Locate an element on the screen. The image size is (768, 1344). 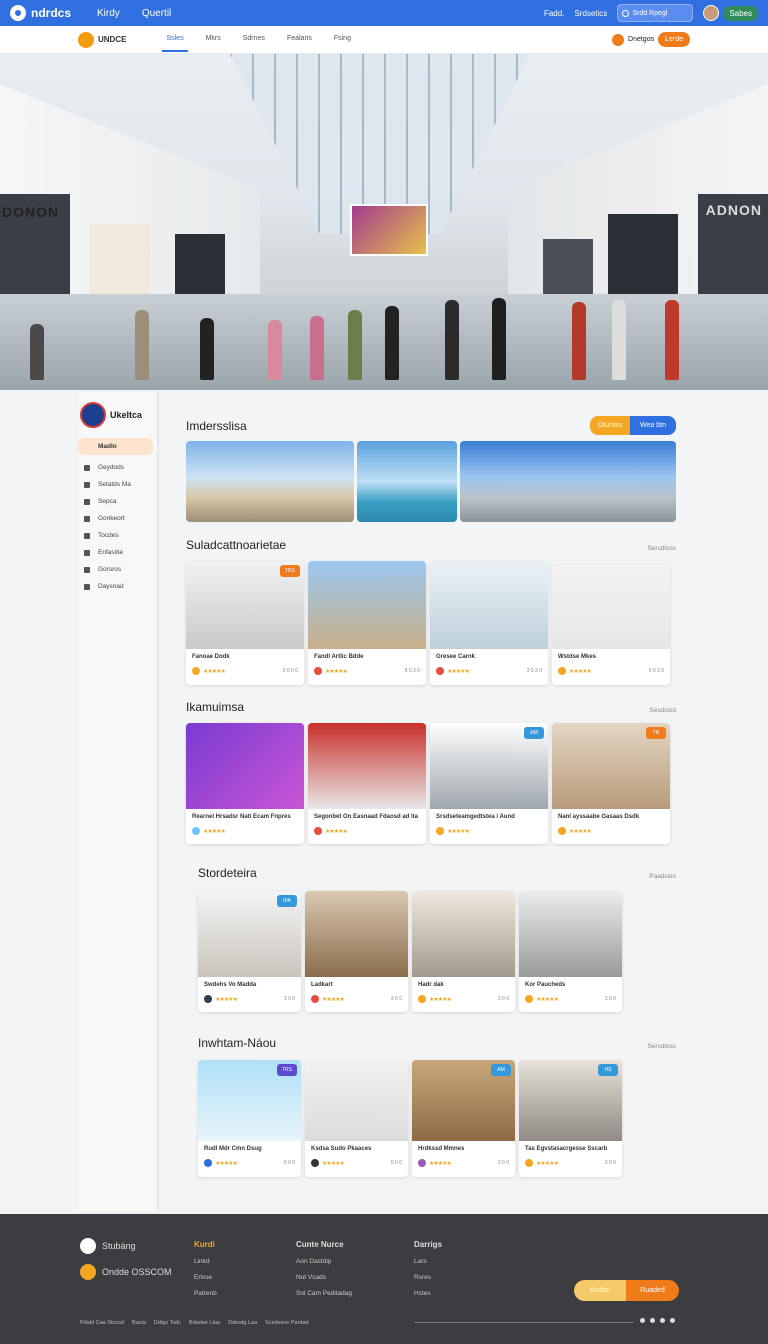
primary-nav-item: Kirdy is located at coordinates (108, 13).